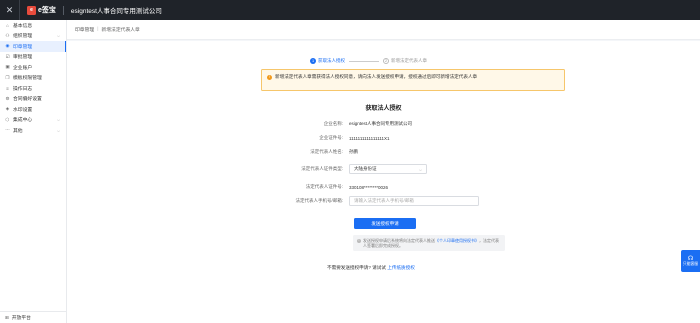  Describe the element at coordinates (365, 168) in the screenshot. I see `select-value: 大陆身份证` at that location.